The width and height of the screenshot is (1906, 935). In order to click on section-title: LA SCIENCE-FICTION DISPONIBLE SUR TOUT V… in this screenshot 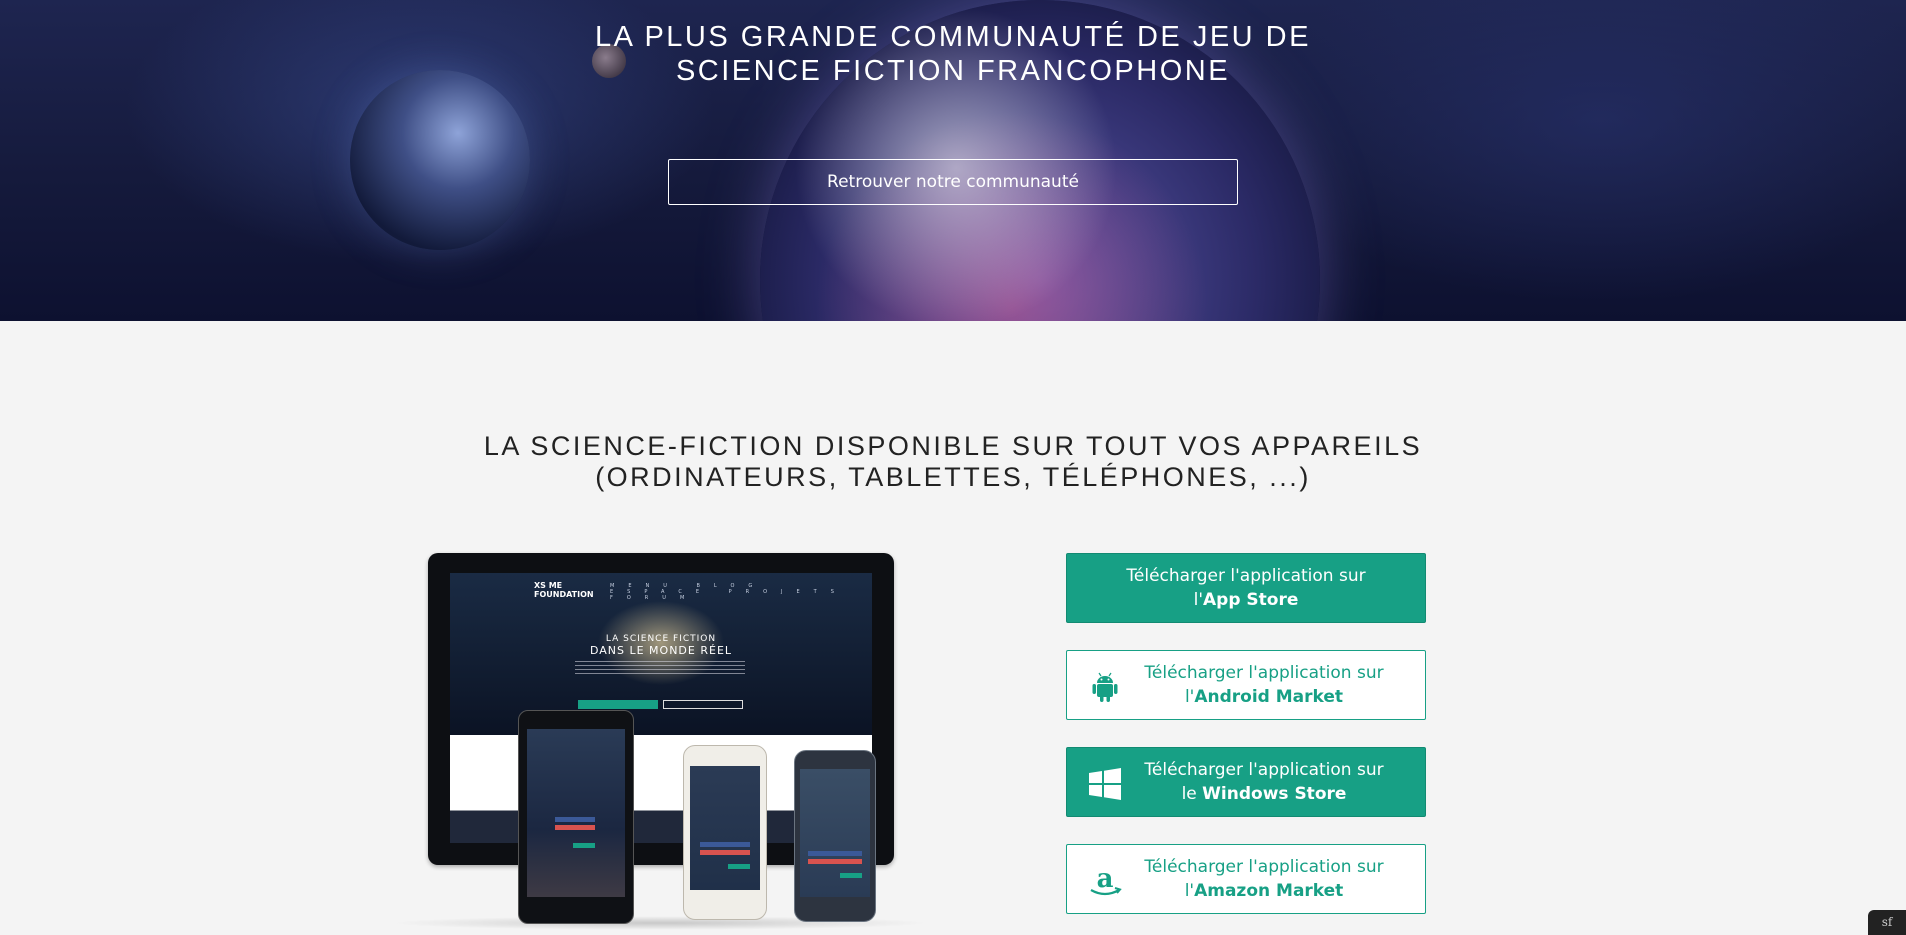, I will do `click(953, 462)`.